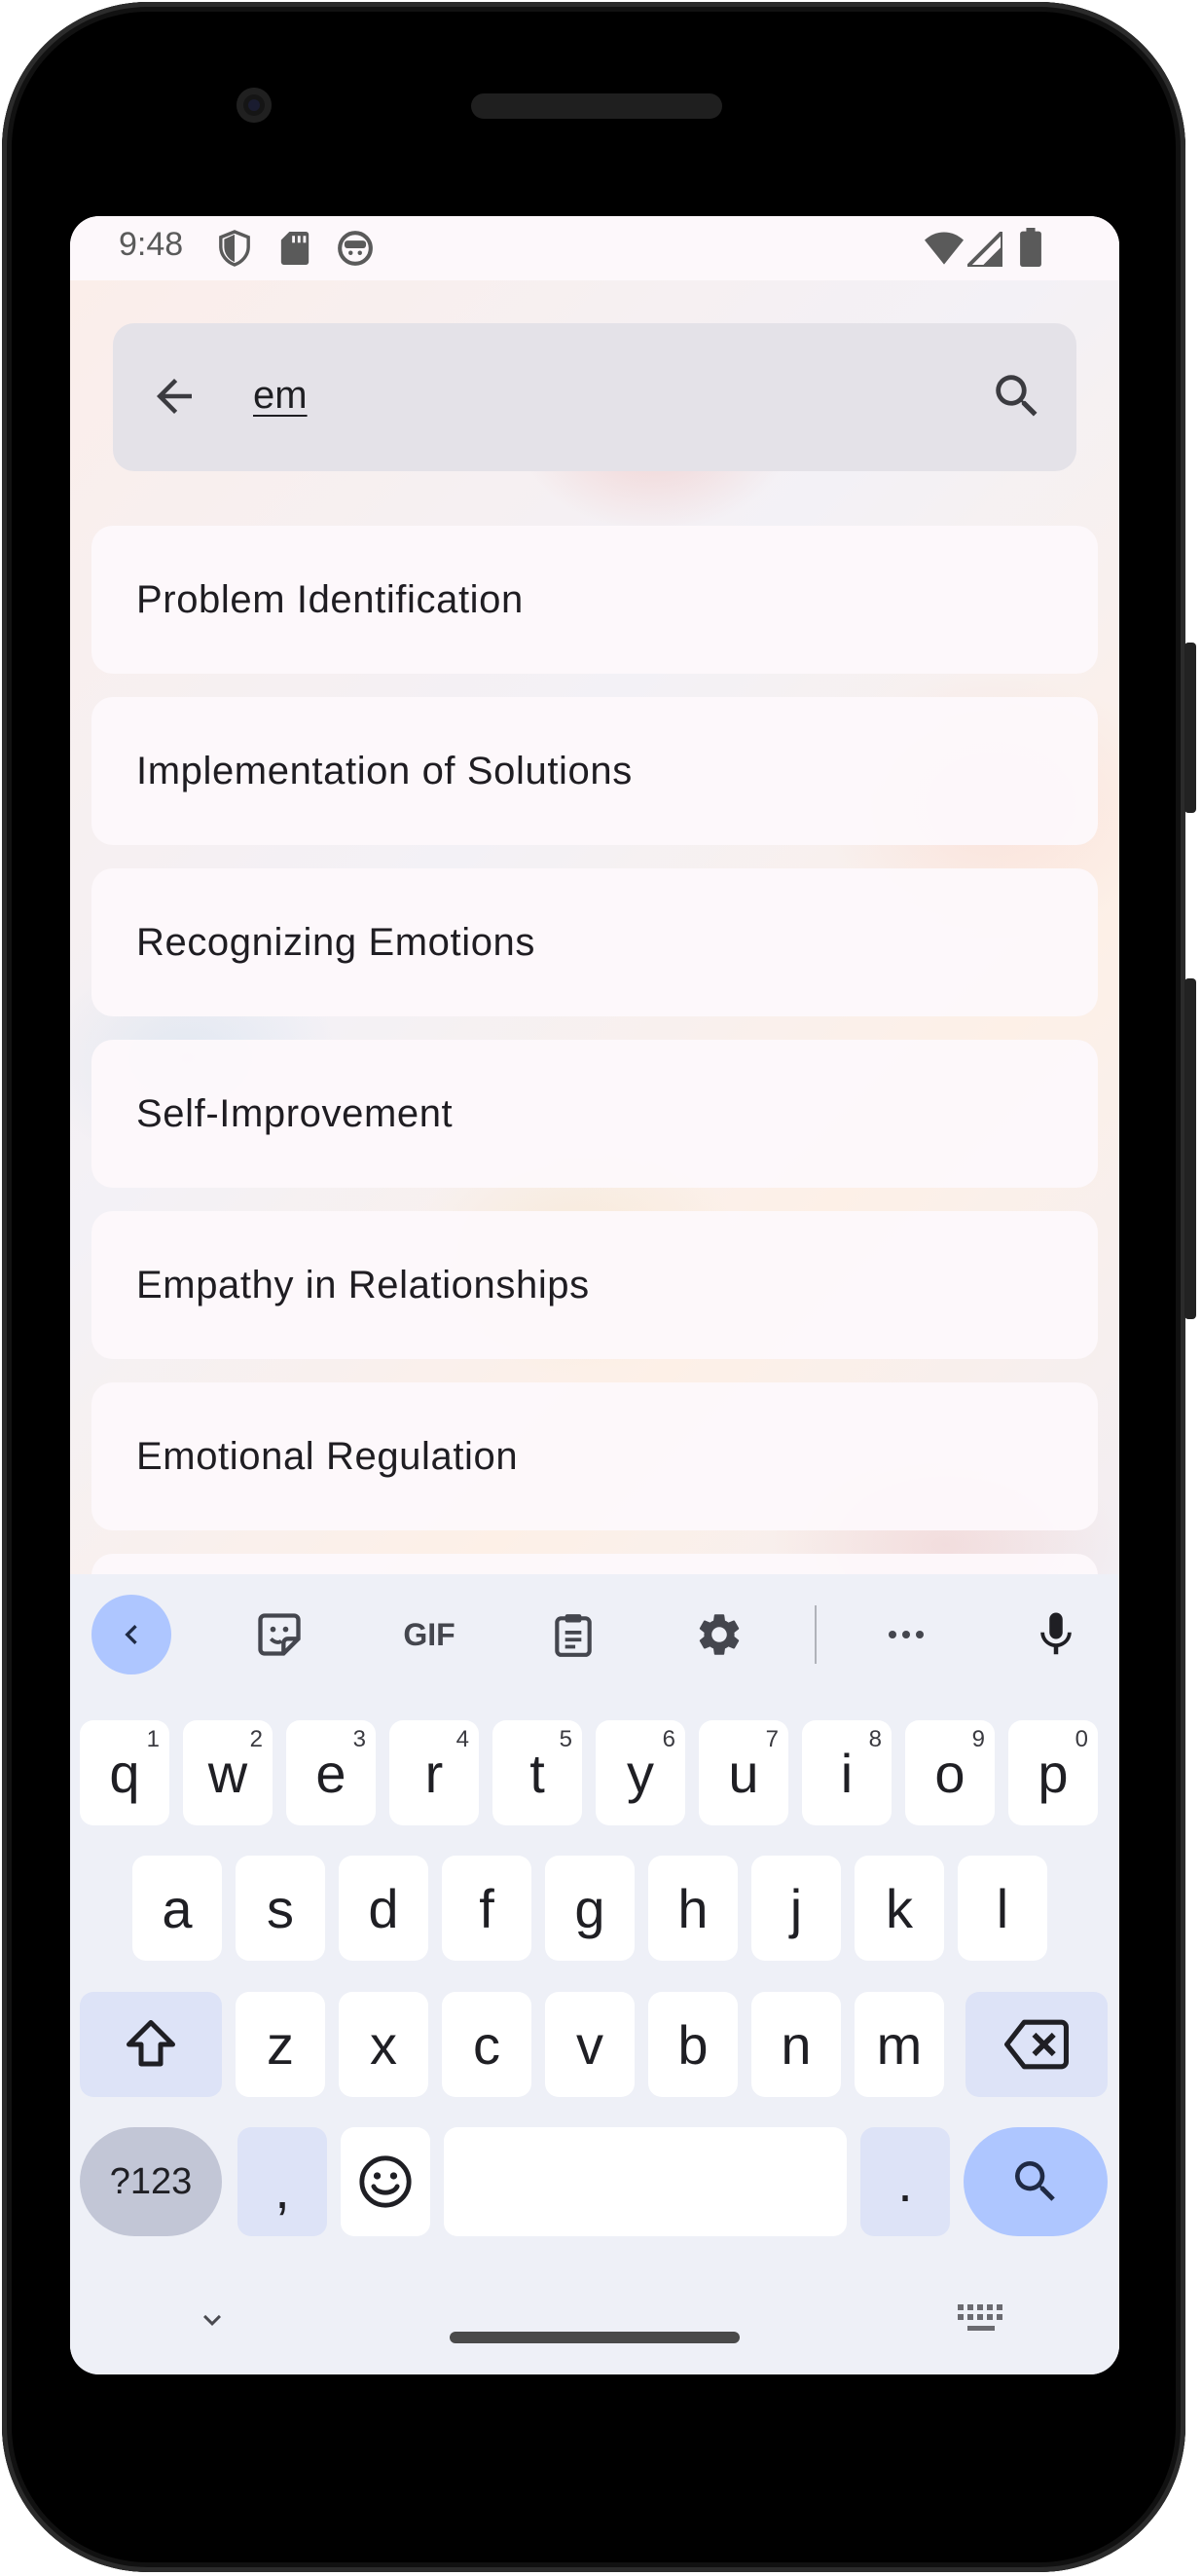  Describe the element at coordinates (847, 1772) in the screenshot. I see `key-i: i8` at that location.